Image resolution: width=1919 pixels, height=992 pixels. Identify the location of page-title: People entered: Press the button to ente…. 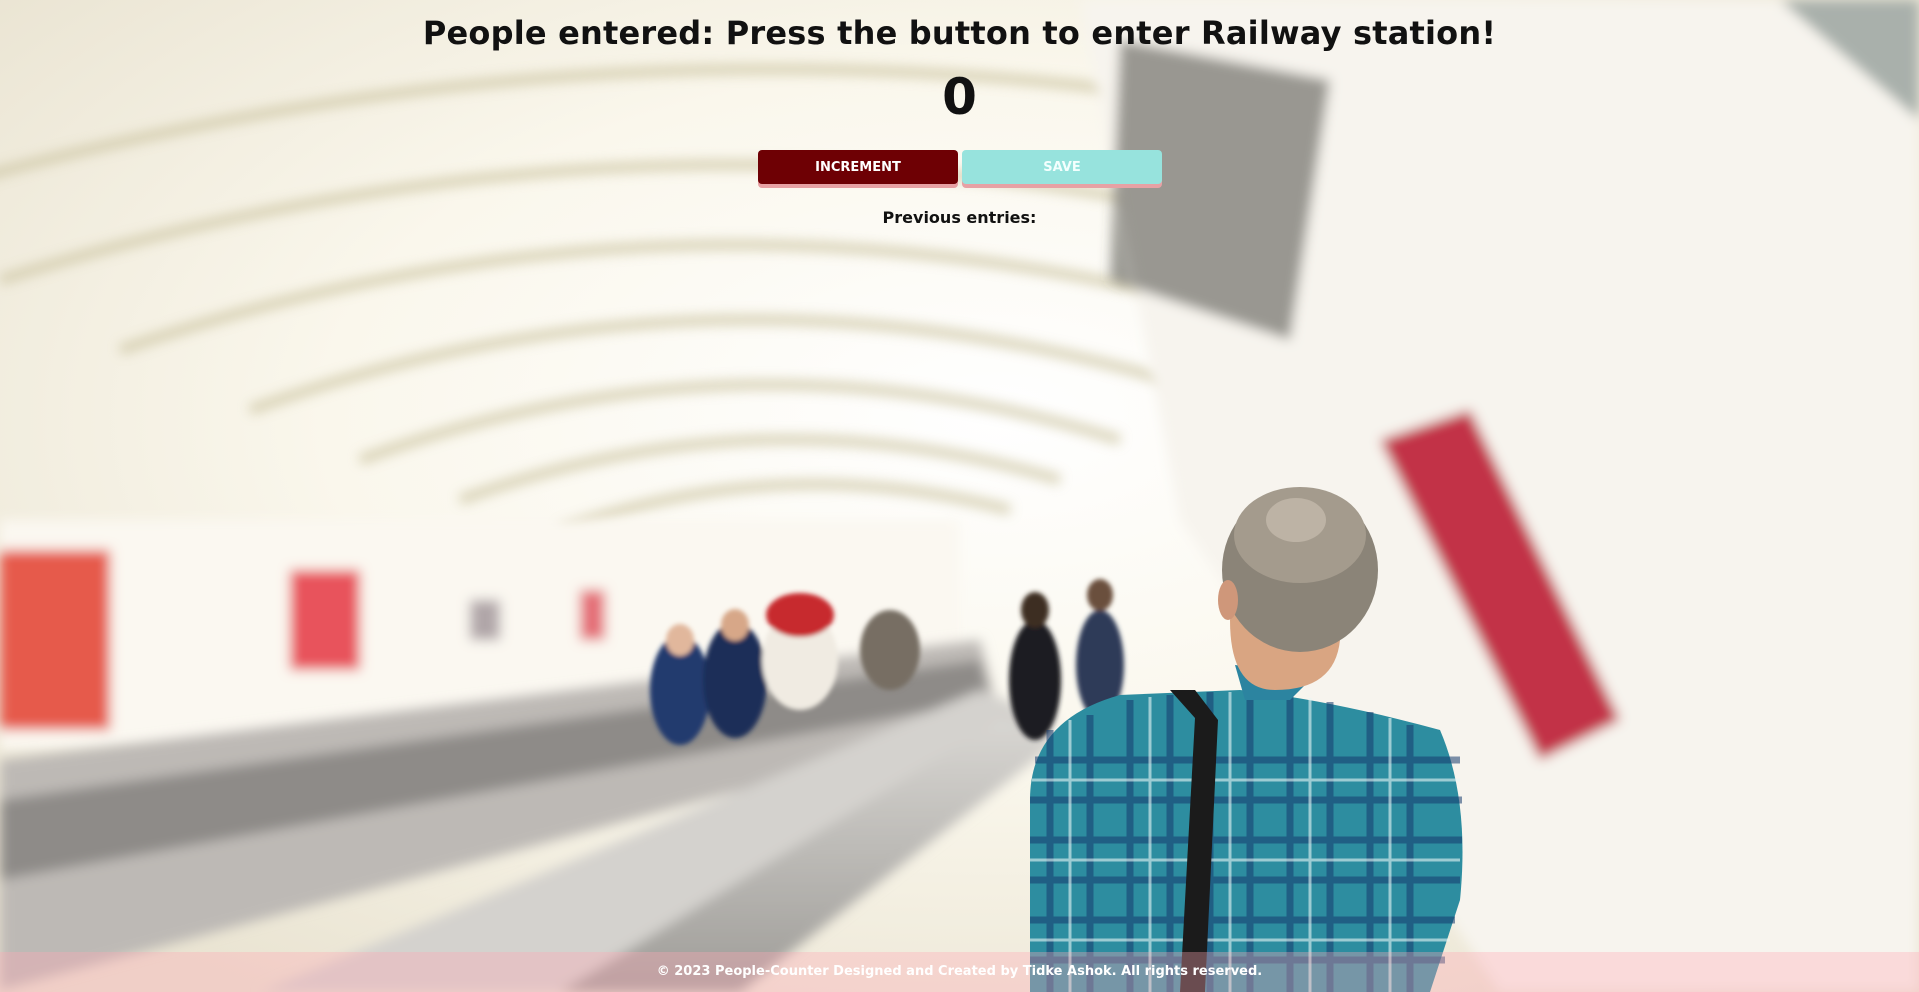
(959, 33).